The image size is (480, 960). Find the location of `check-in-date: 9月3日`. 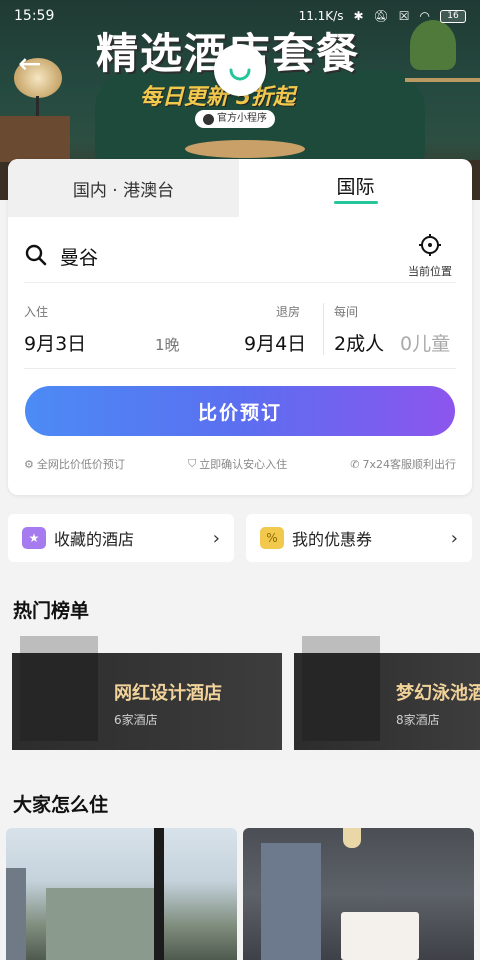

check-in-date: 9月3日 is located at coordinates (55, 342).